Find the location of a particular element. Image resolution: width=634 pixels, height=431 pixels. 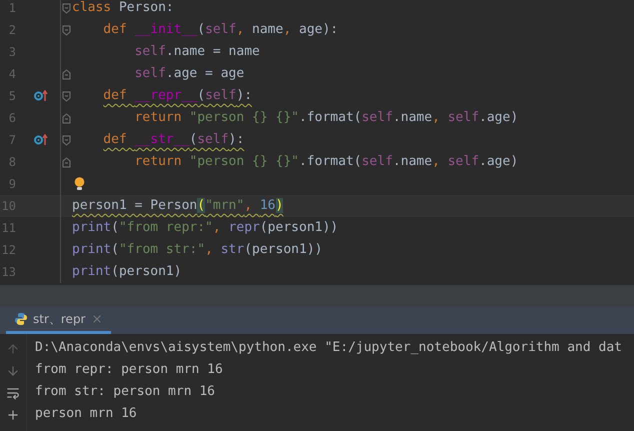

plus-icon is located at coordinates (13, 415).